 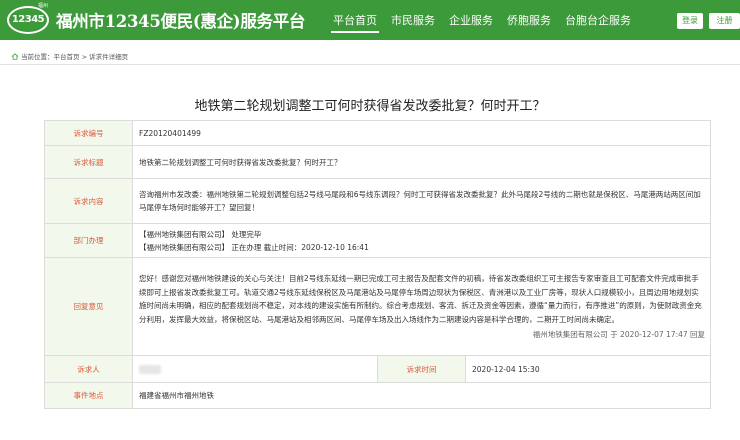 What do you see at coordinates (724, 21) in the screenshot?
I see `register-button: 注册` at bounding box center [724, 21].